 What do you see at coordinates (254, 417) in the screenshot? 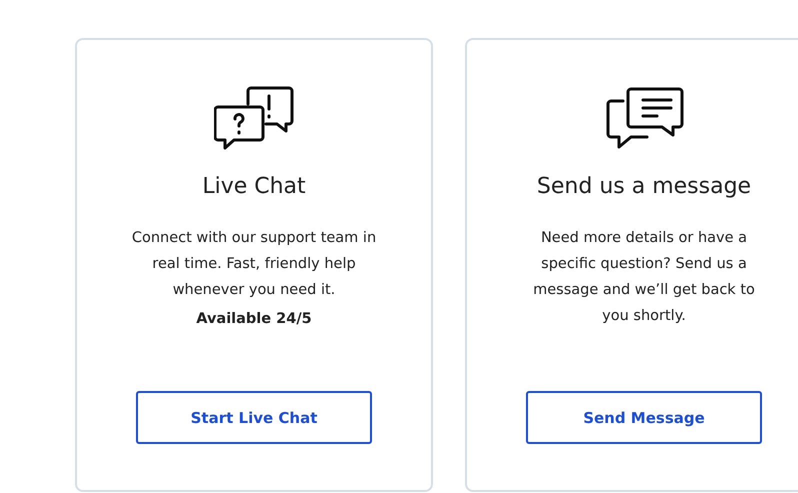
I see `action-button: Start Live Chat` at bounding box center [254, 417].